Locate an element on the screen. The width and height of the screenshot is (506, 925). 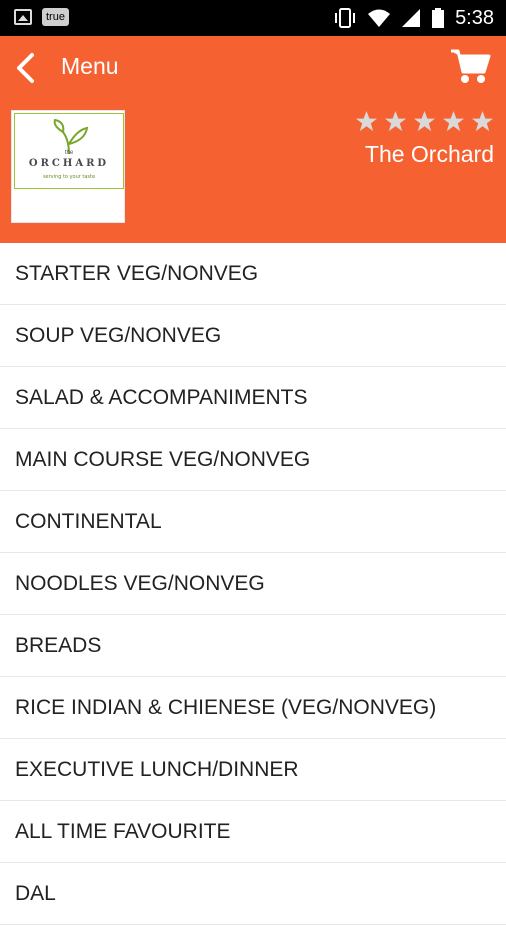
menu-category-item: SOUP VEG/NONVEG is located at coordinates (253, 336).